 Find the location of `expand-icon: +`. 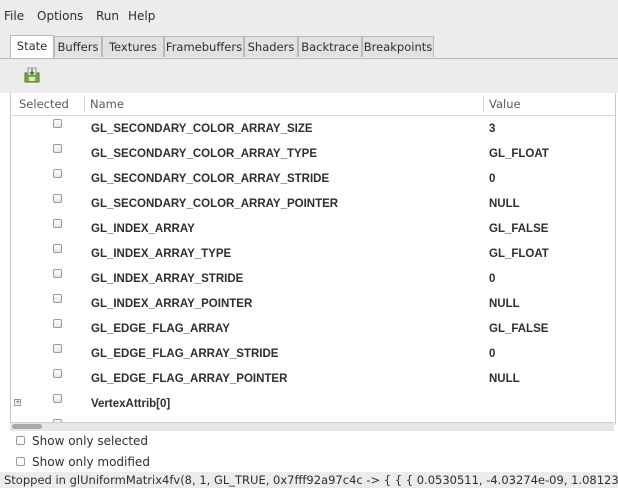

expand-icon: + is located at coordinates (17, 402).